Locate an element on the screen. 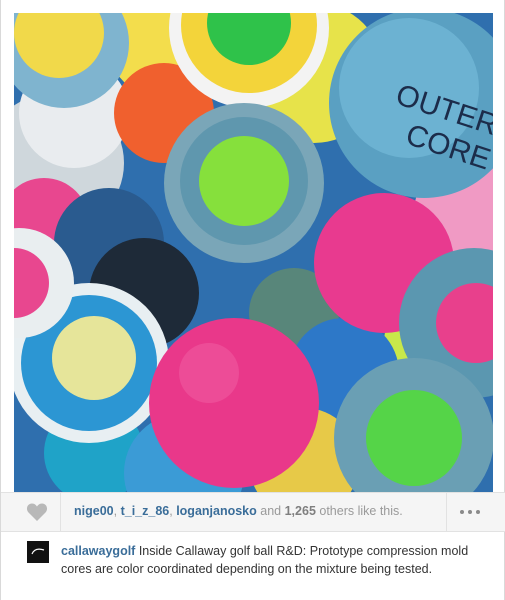  caption-author: callawaygolf is located at coordinates (98, 551).